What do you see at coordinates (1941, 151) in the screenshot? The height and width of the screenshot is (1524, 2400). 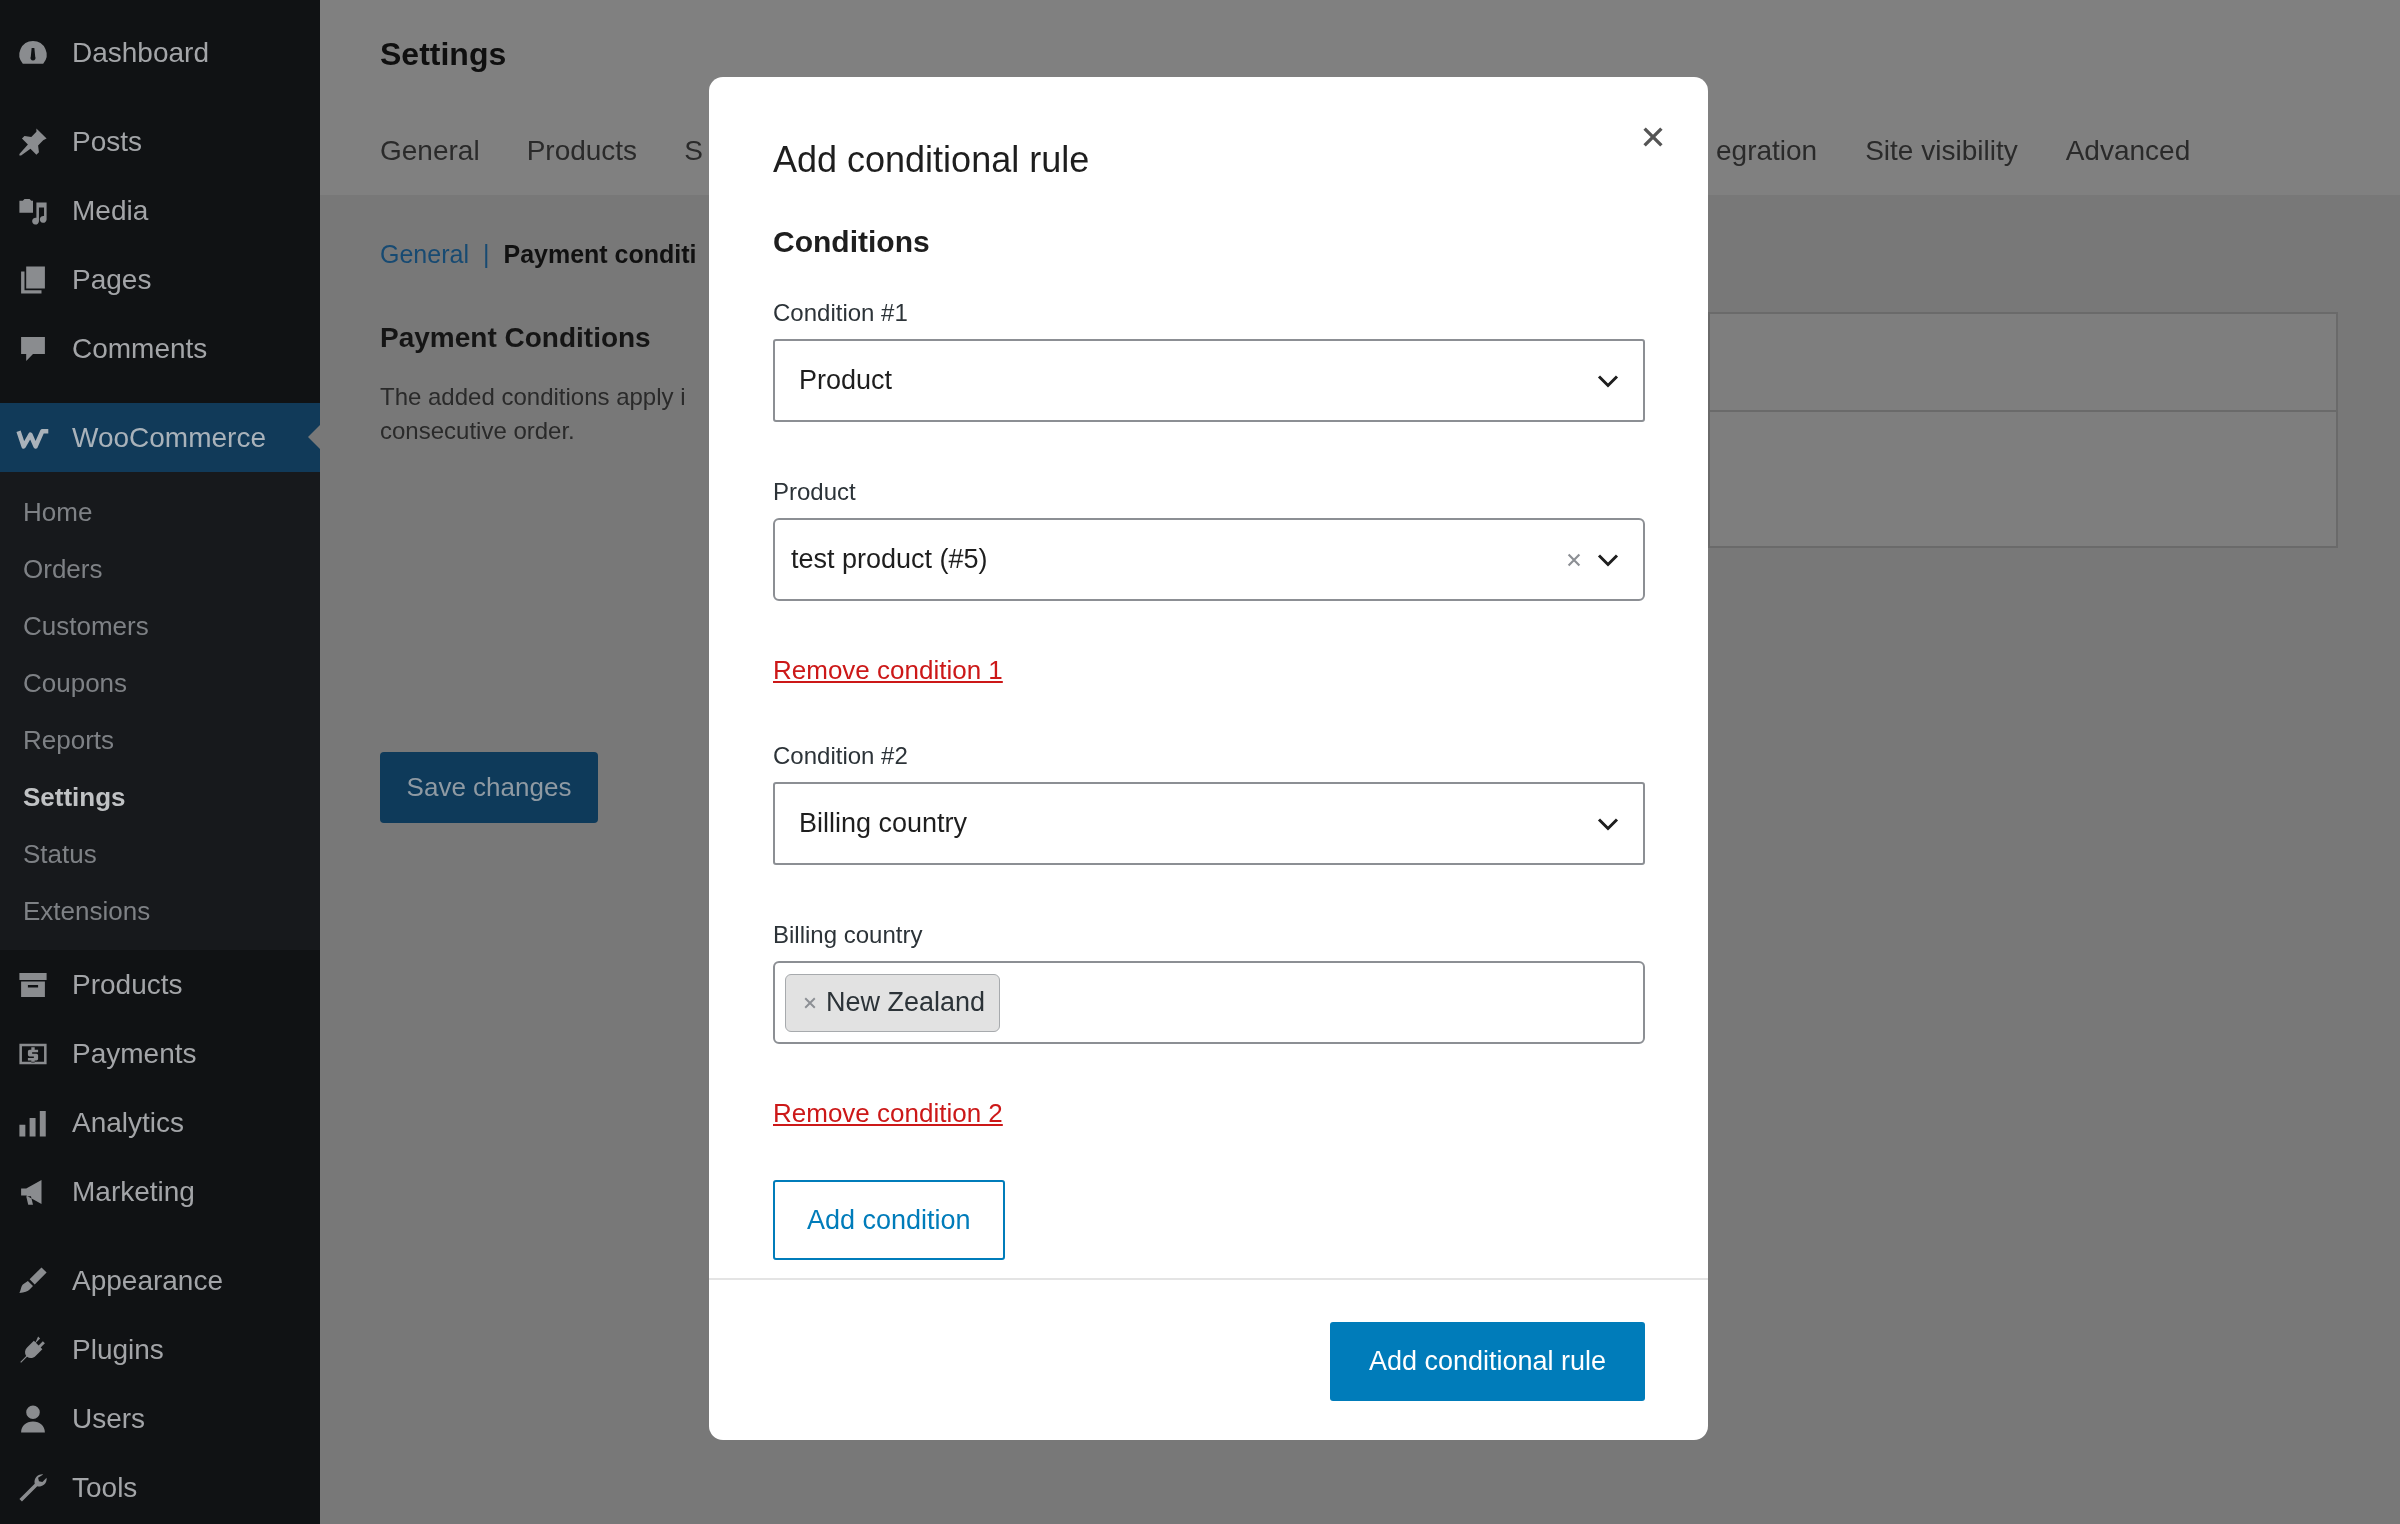 I see `tab: Site visibility` at bounding box center [1941, 151].